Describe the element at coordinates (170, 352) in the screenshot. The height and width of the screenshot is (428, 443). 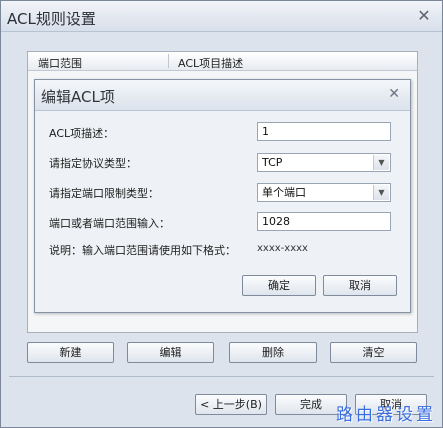
I see `edit-button: 编辑` at that location.